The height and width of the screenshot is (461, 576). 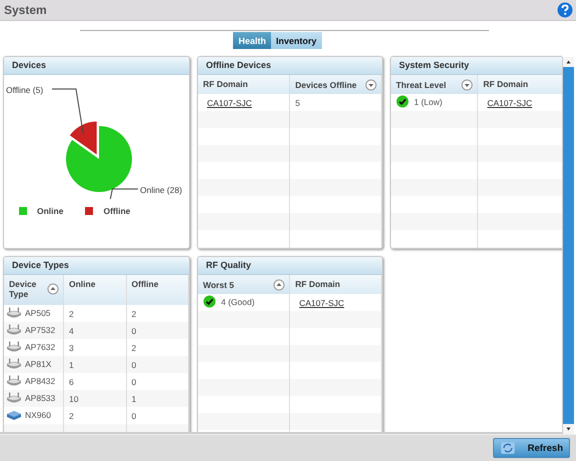 I want to click on legend-label: Offline, so click(x=116, y=211).